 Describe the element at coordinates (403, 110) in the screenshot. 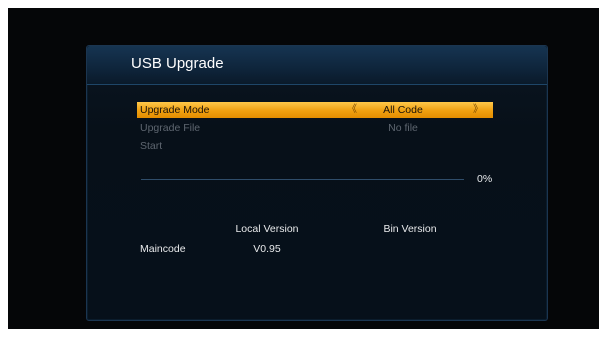

I see `upgrade-mode-value: All Code` at that location.